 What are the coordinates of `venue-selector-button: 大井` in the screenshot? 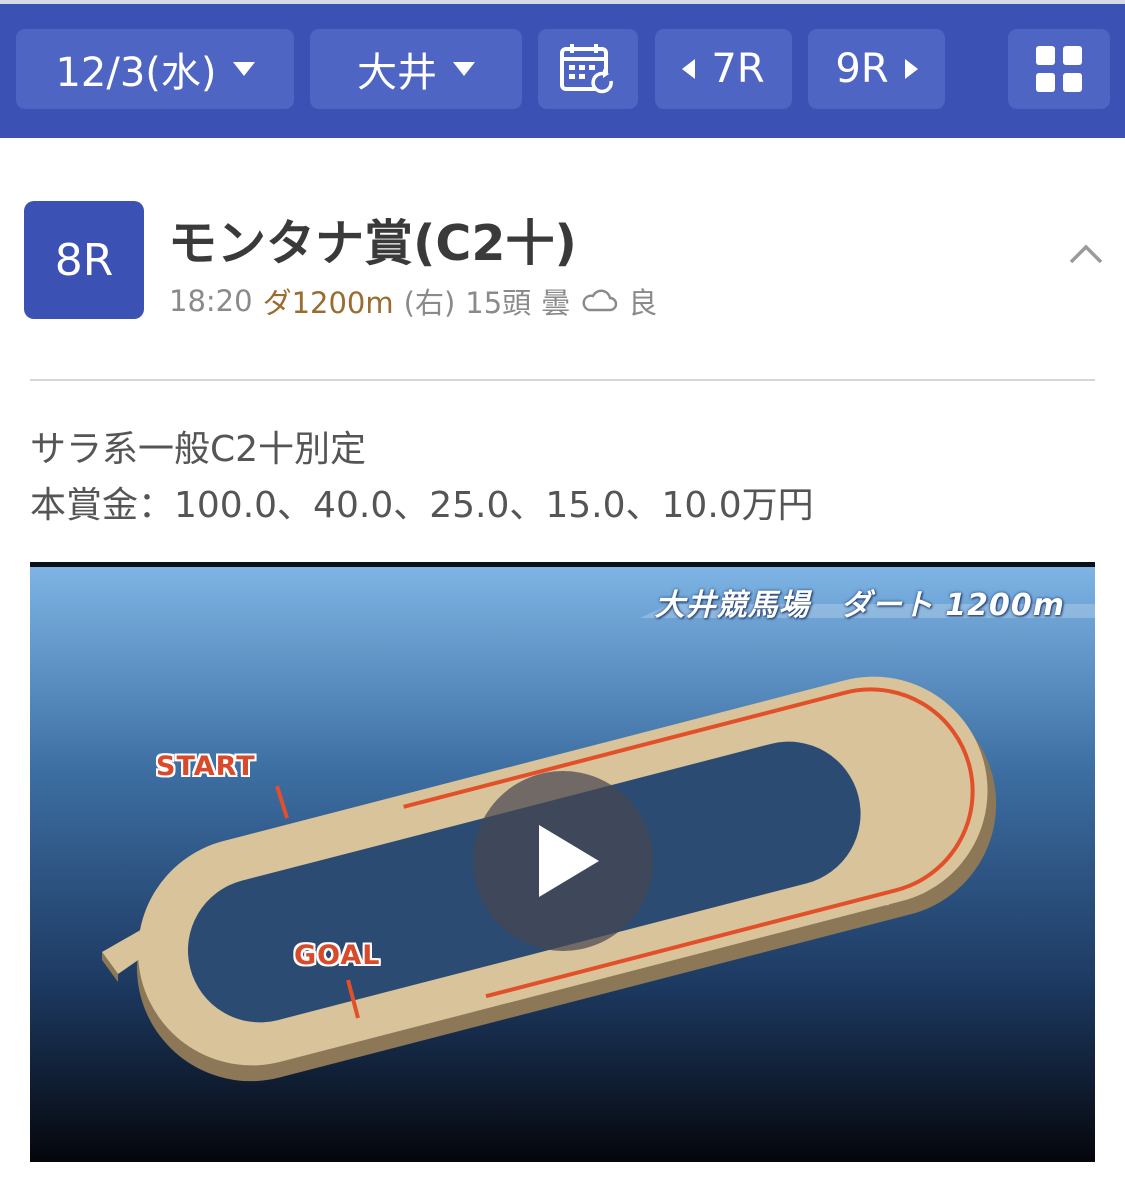 It's located at (416, 69).